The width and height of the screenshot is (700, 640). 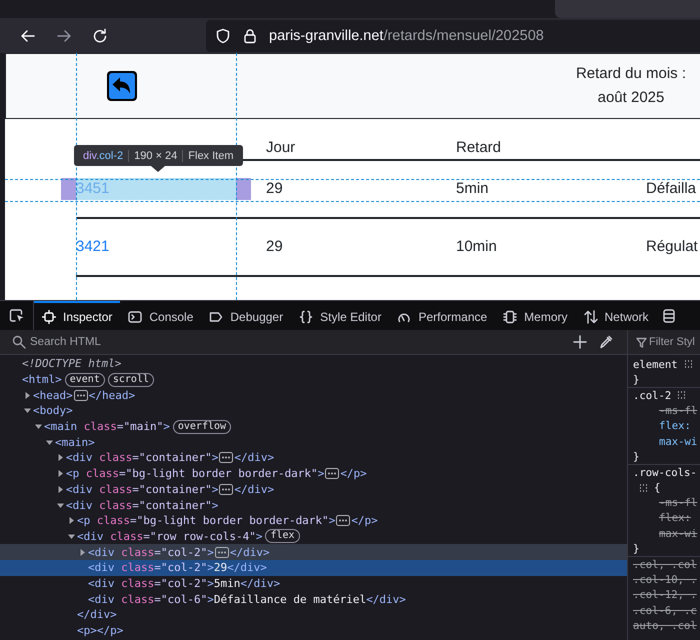 What do you see at coordinates (135, 317) in the screenshot?
I see `terminal-icon` at bounding box center [135, 317].